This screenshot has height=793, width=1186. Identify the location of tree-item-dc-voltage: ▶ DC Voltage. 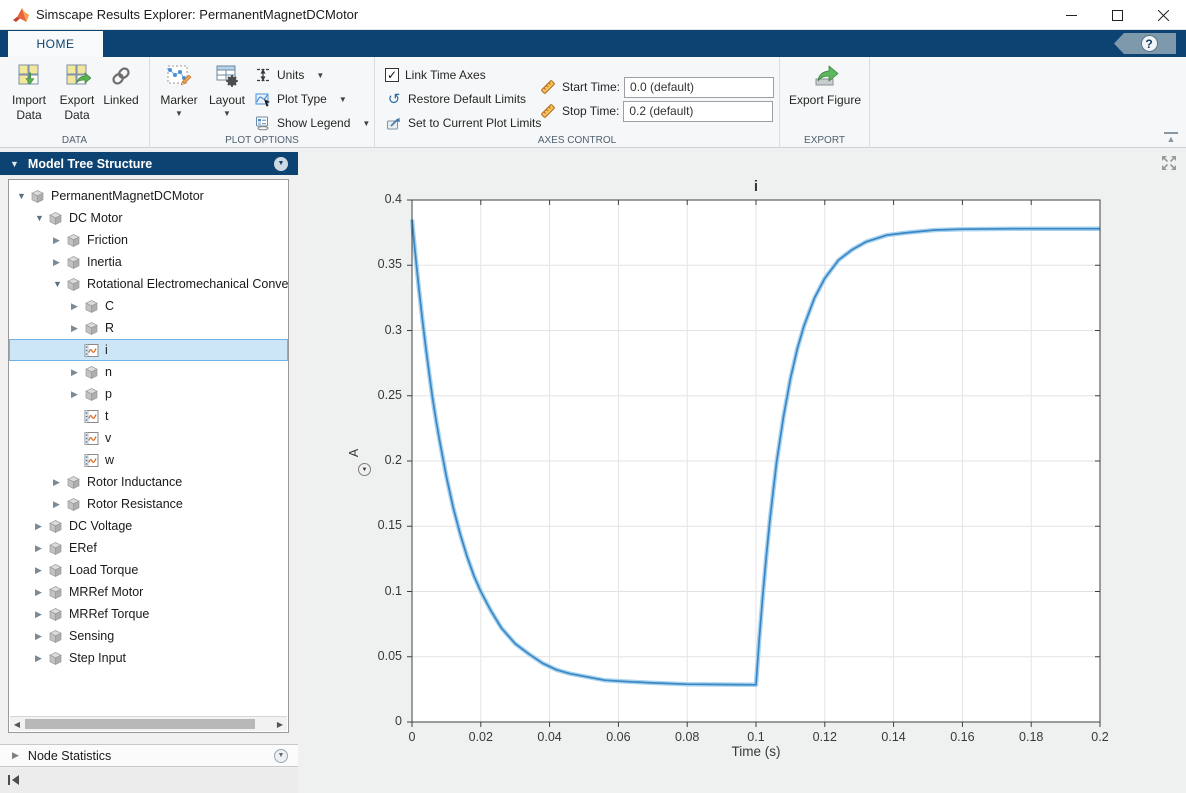
(148, 526).